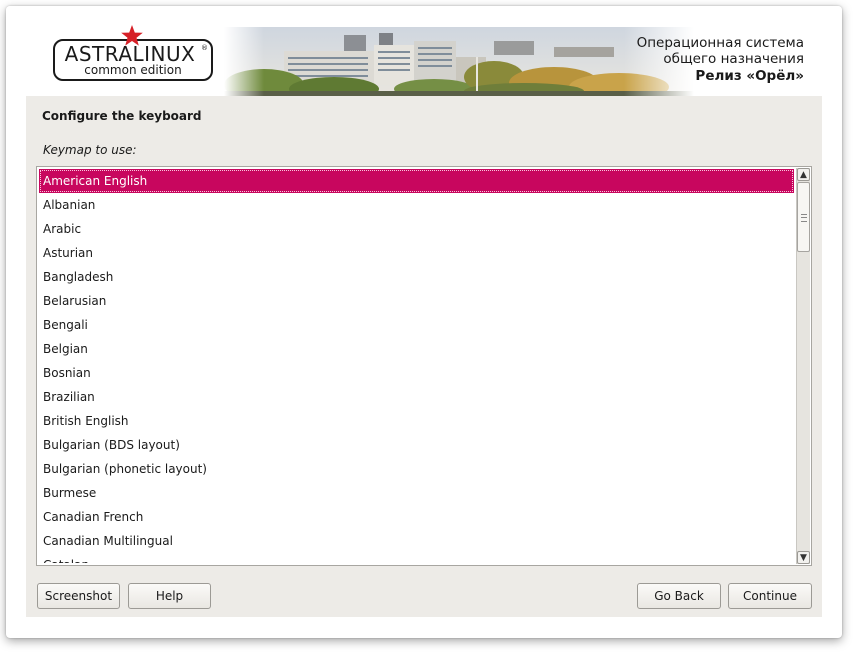 The height and width of the screenshot is (668, 856). I want to click on logo-registered-mark: ®, so click(204, 48).